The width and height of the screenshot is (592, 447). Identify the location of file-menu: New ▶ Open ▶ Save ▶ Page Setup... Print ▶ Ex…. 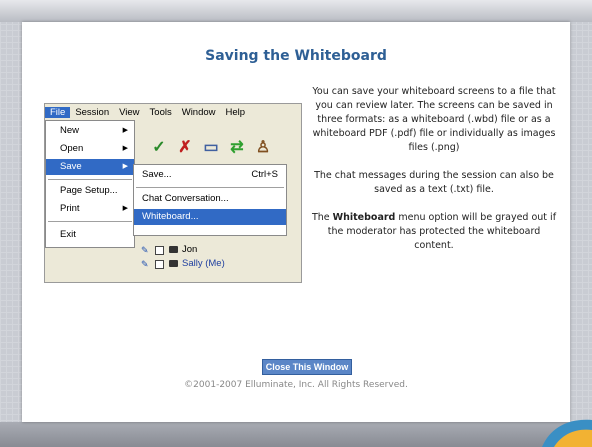
(90, 184).